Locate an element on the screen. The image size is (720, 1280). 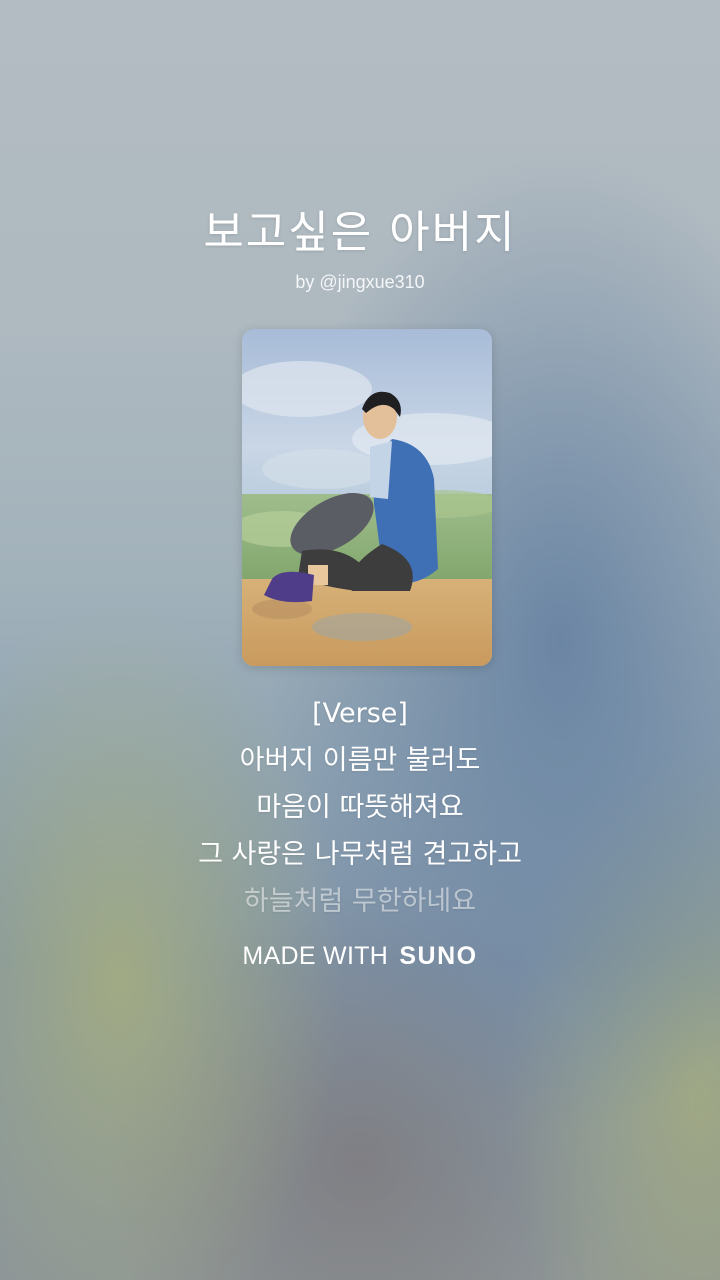
made-with-suno-label: MADE WITH SUNO is located at coordinates (360, 956).